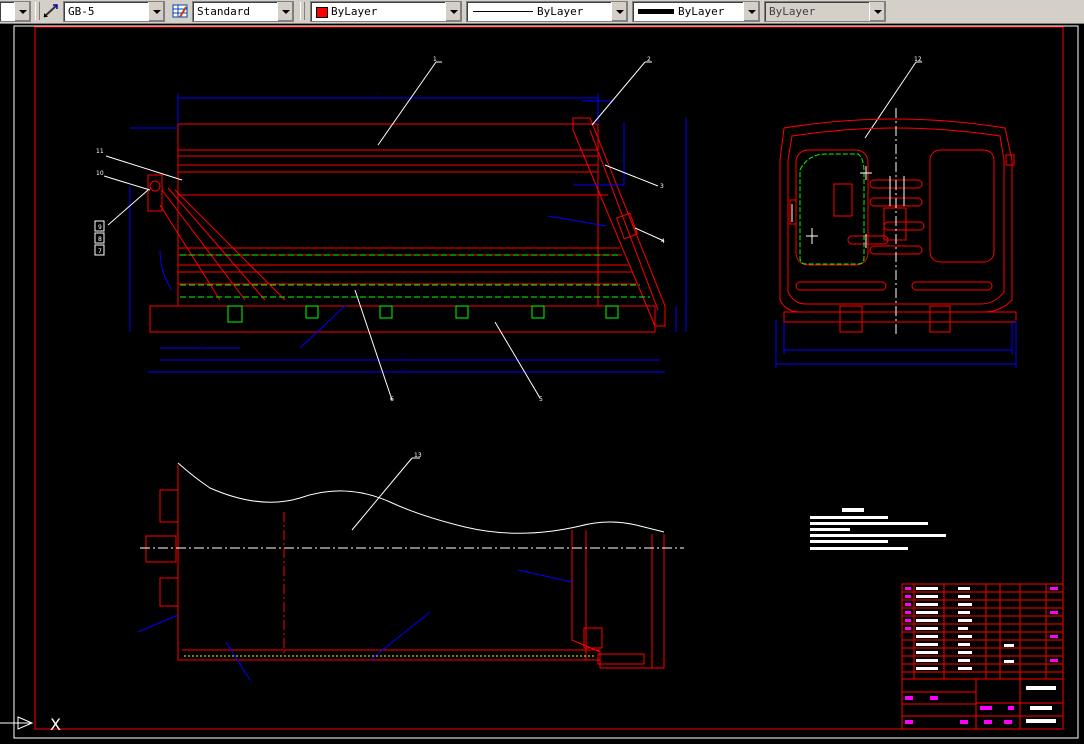 Image resolution: width=1084 pixels, height=744 pixels. What do you see at coordinates (51, 11) in the screenshot?
I see `dimension-style-icon` at bounding box center [51, 11].